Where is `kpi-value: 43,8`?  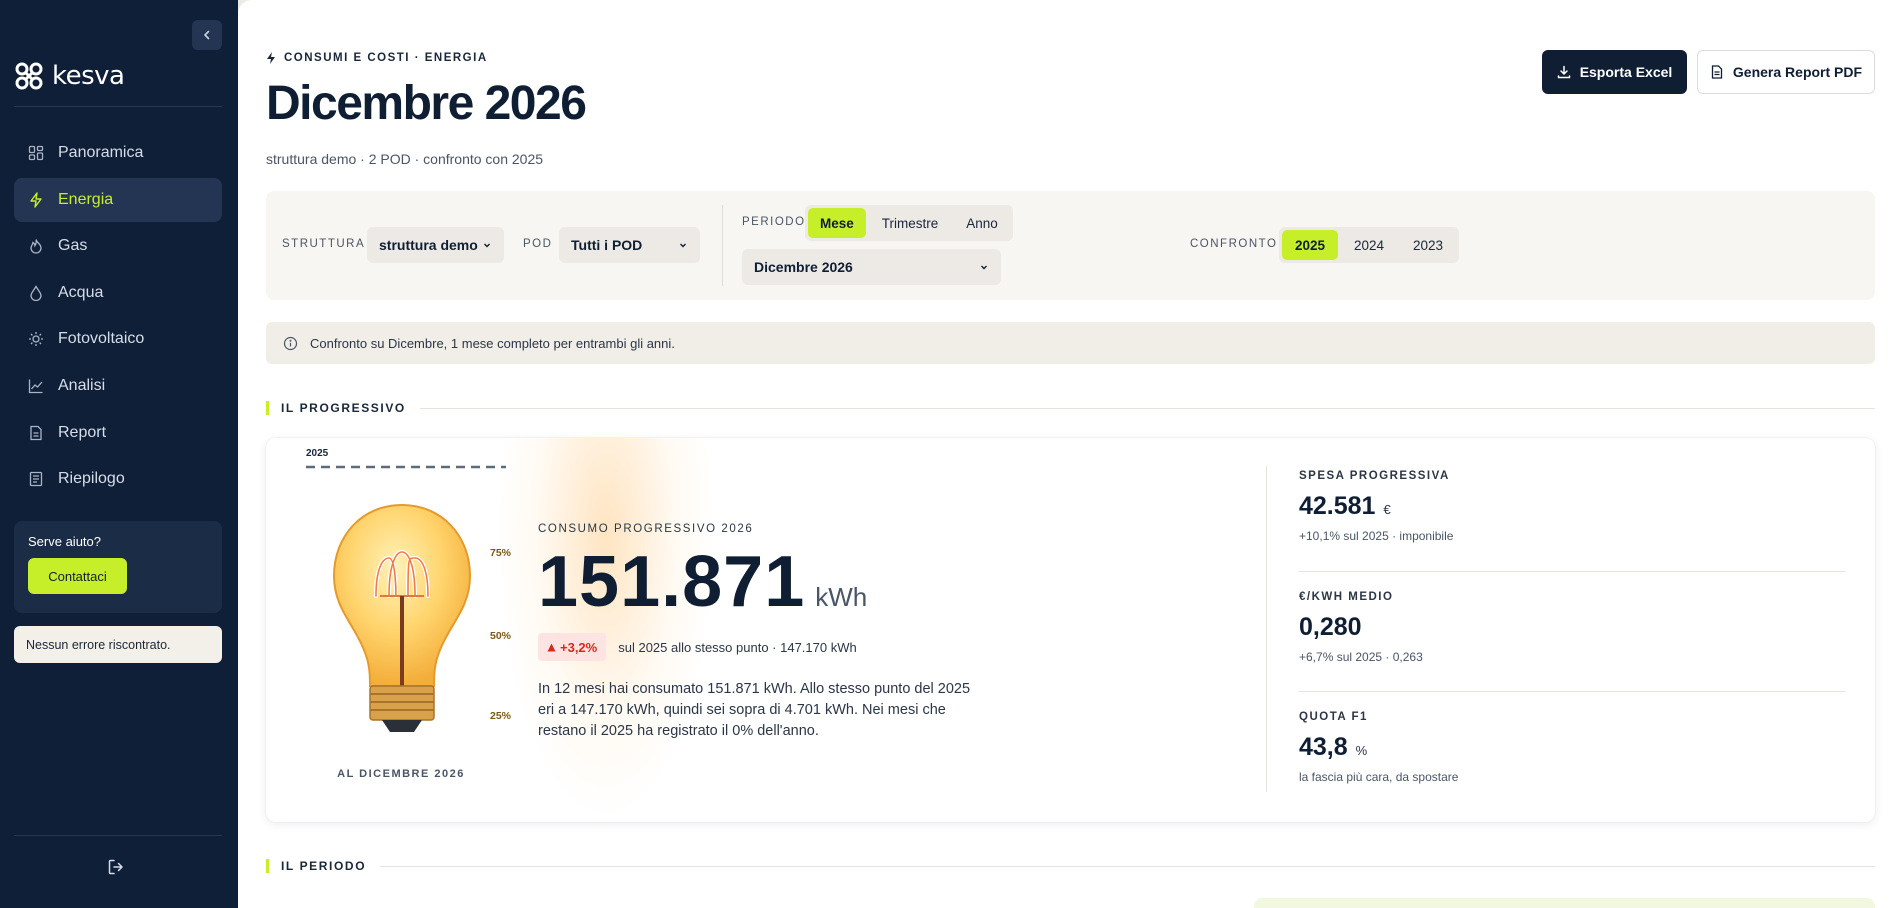
kpi-value: 43,8 is located at coordinates (1323, 747).